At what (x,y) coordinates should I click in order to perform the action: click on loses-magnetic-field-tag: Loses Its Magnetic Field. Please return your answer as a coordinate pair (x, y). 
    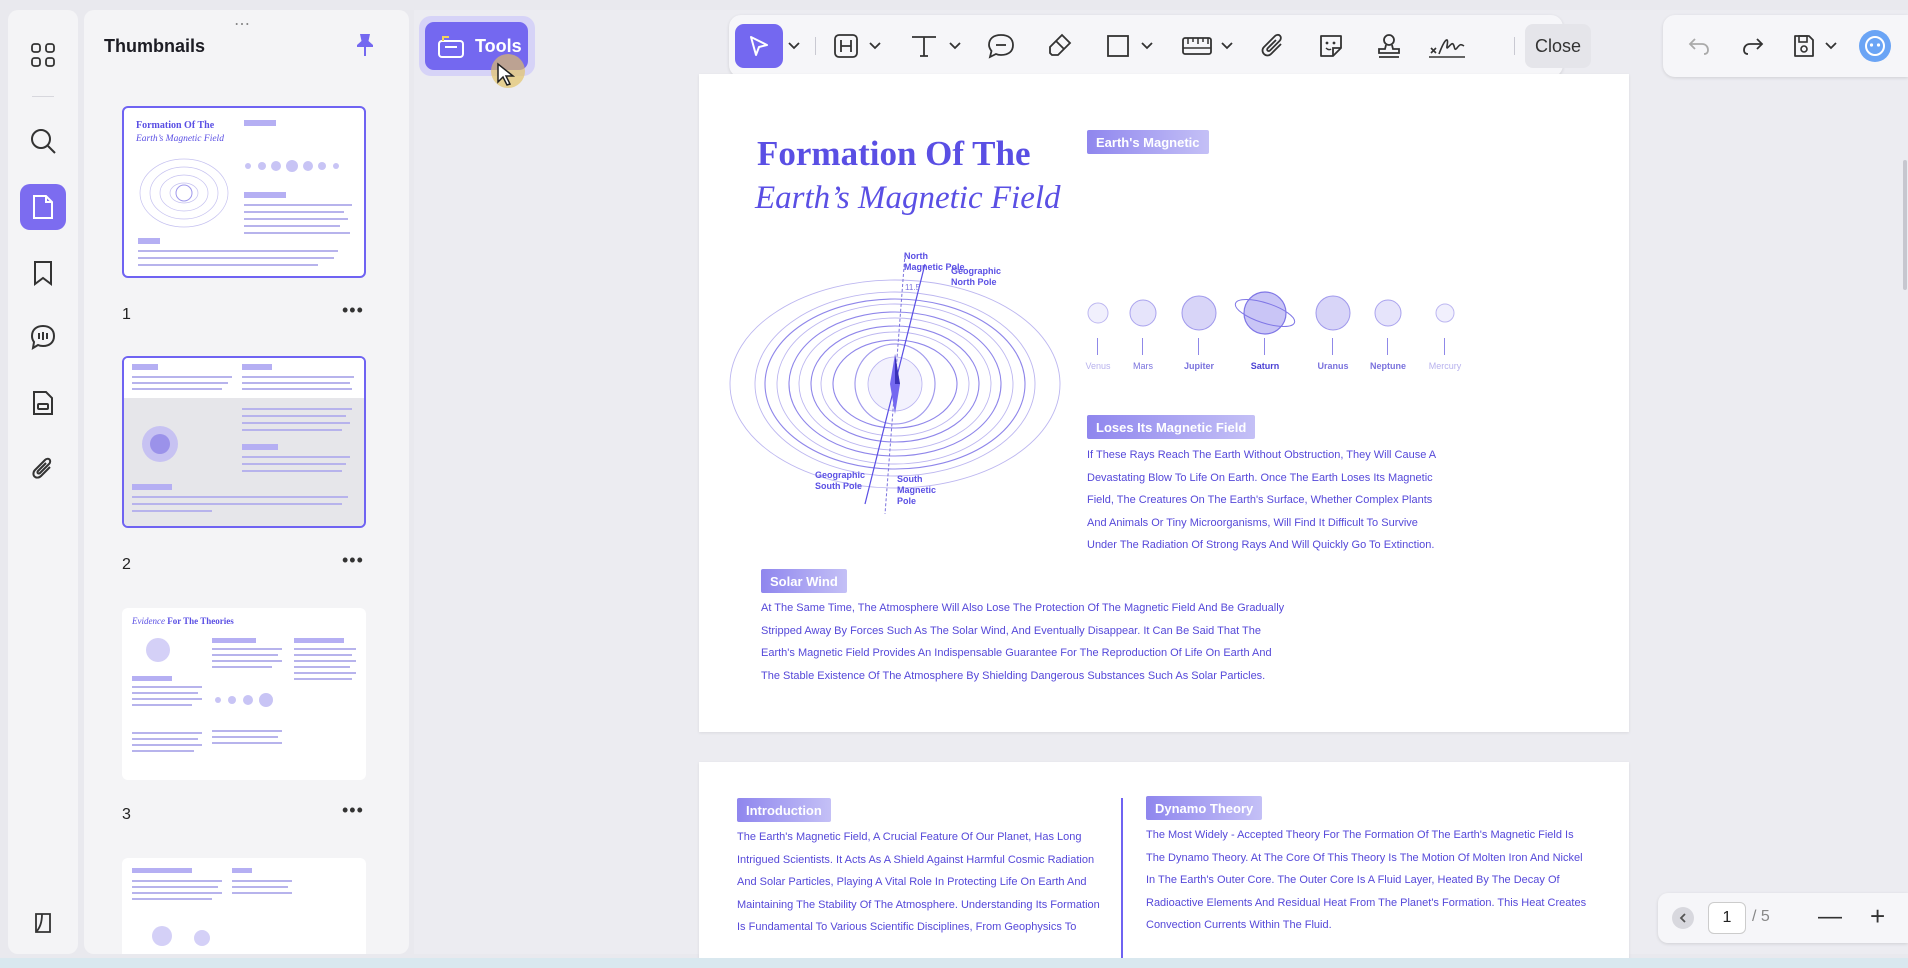
    Looking at the image, I should click on (1171, 427).